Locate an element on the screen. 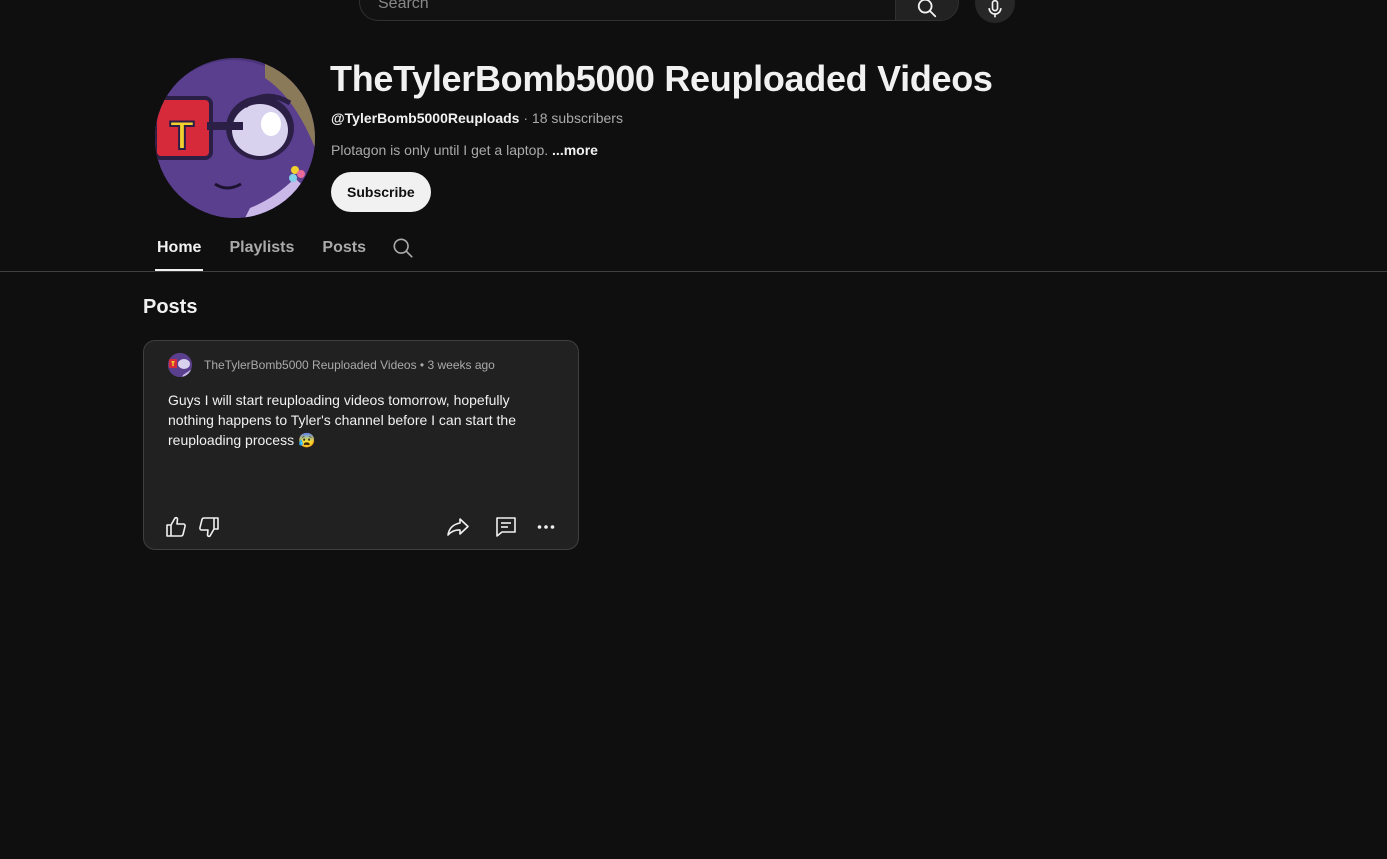 The width and height of the screenshot is (1387, 859). channel-title: TheTylerBomb5000 Reuploaded Videos is located at coordinates (661, 78).